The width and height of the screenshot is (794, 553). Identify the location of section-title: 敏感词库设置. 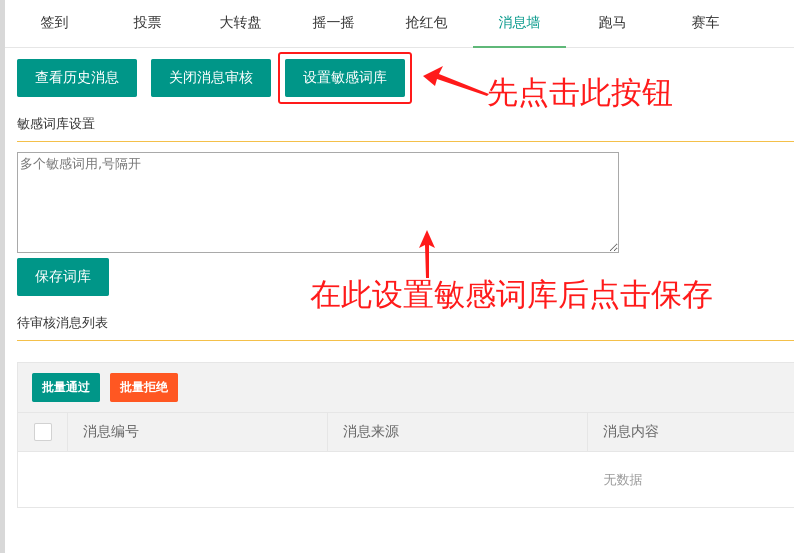
(56, 124).